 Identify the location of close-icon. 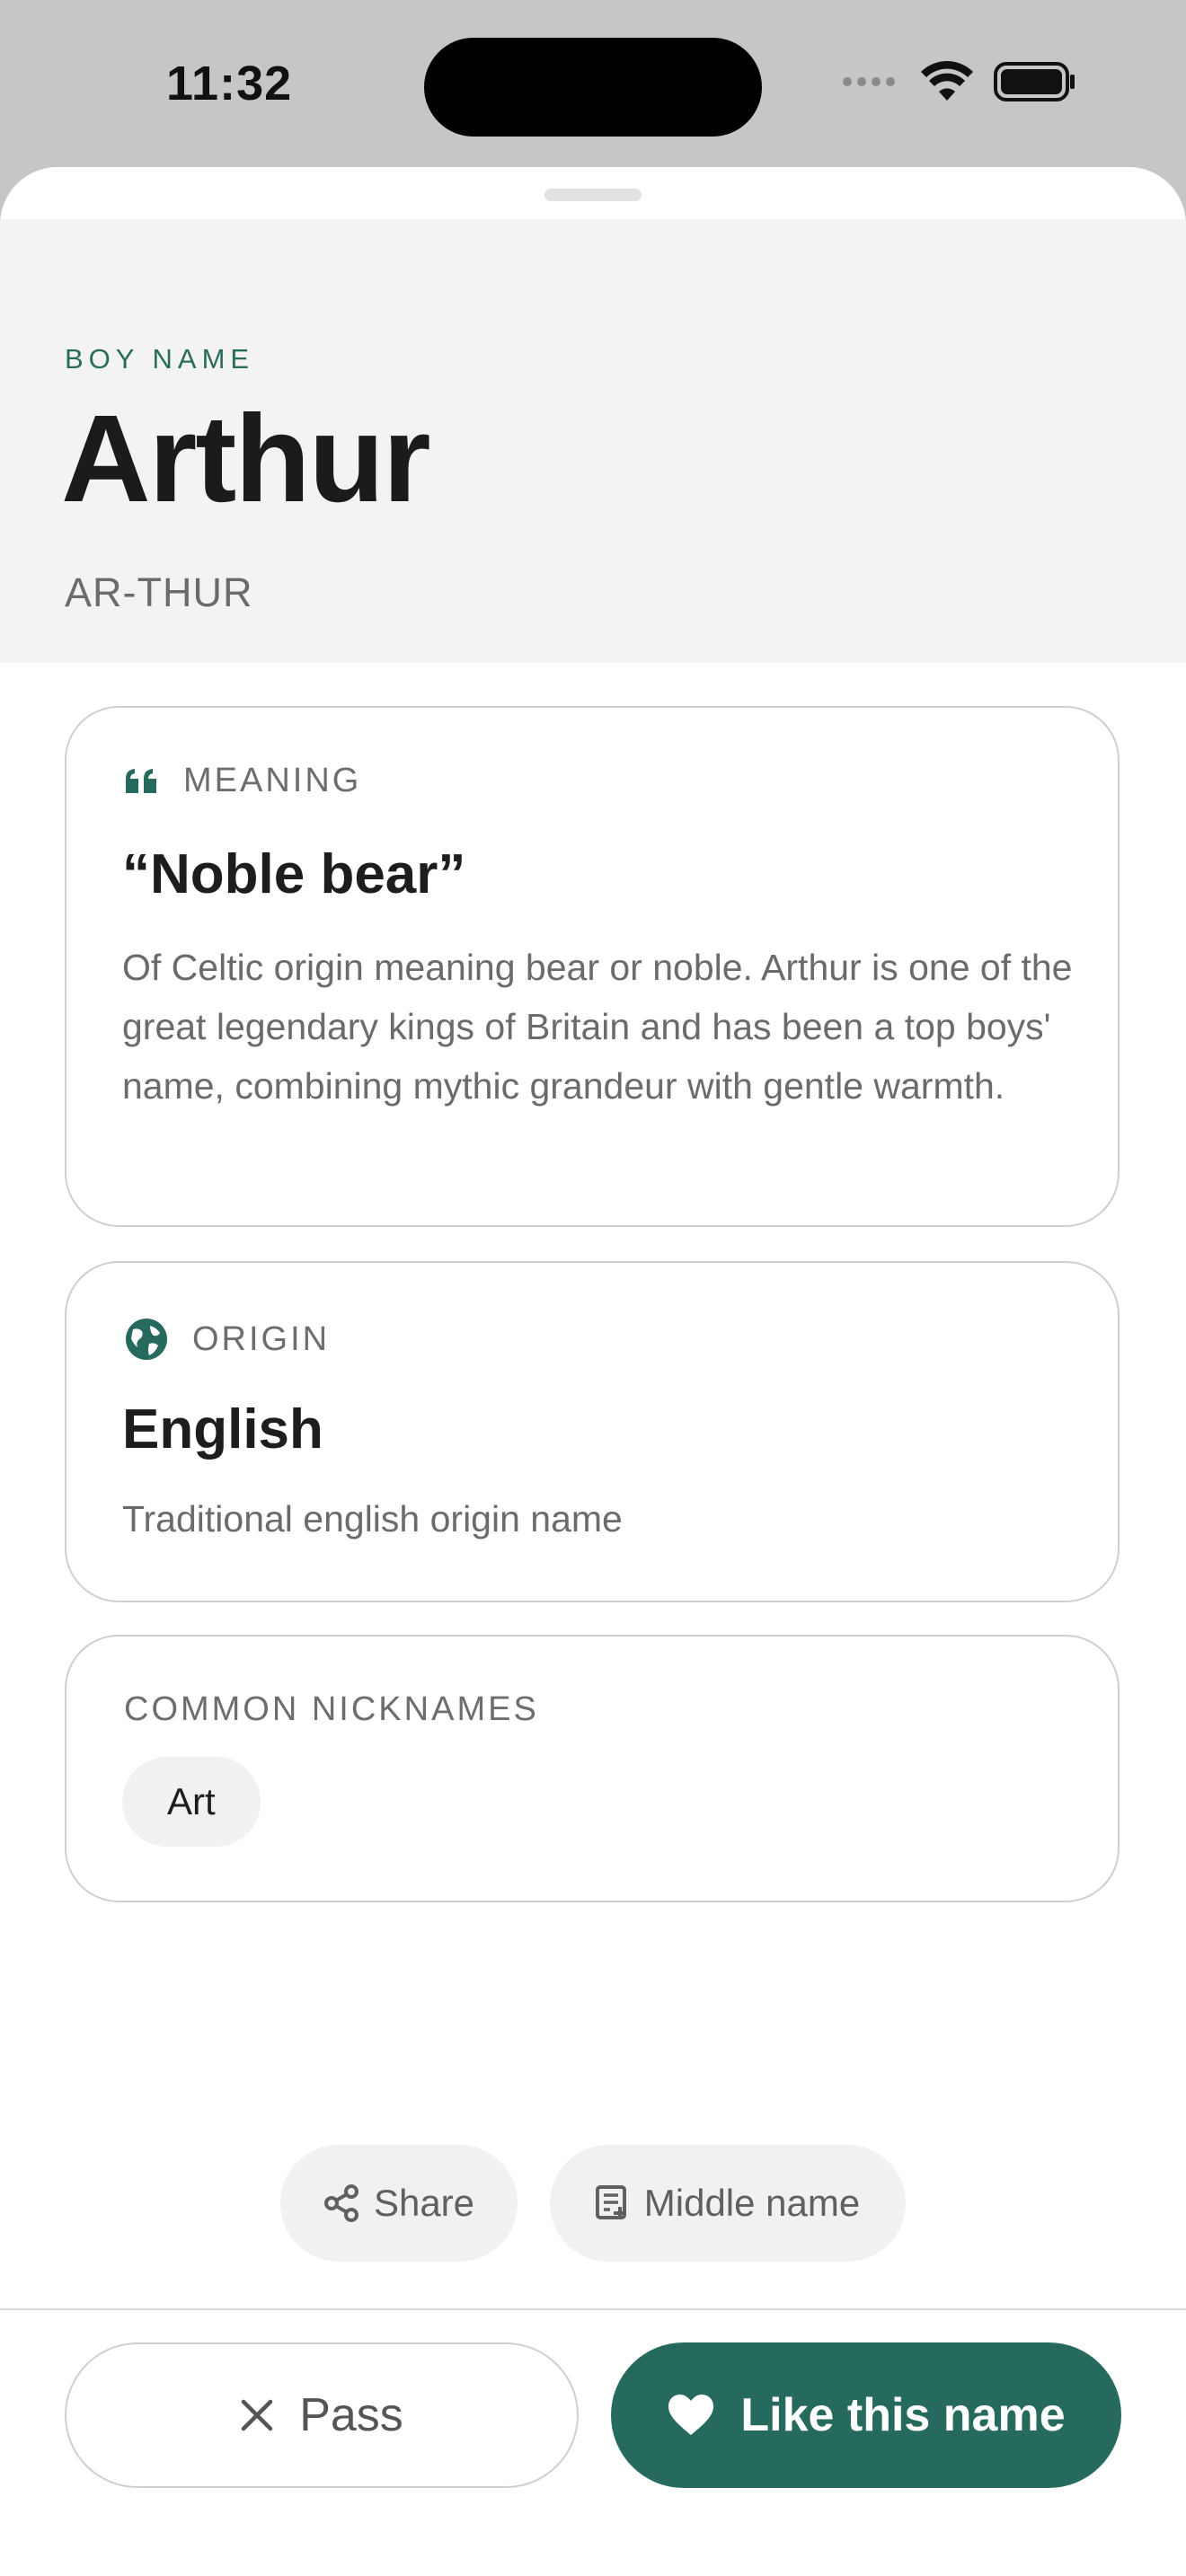
(257, 2415).